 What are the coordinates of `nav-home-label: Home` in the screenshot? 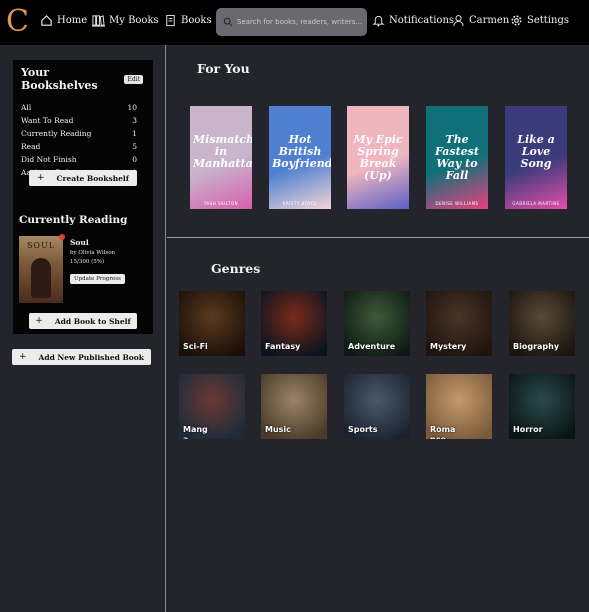 It's located at (72, 20).